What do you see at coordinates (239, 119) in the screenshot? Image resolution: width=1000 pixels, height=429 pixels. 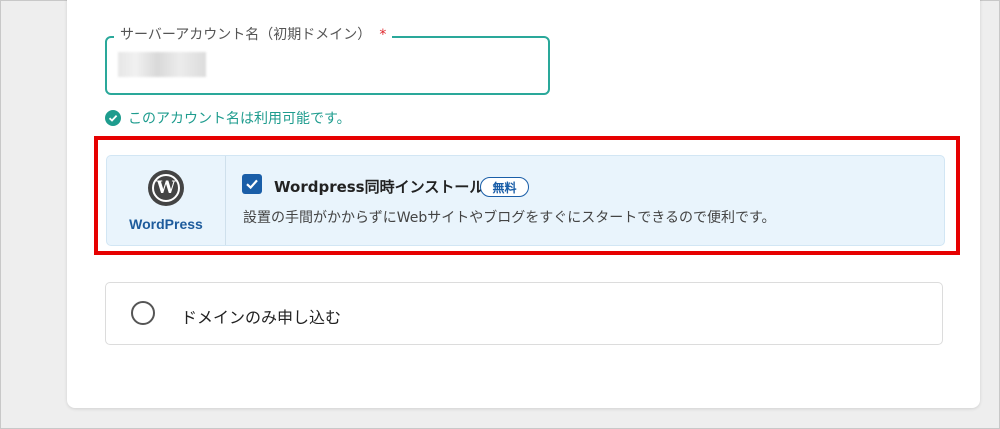 I see `availability-text: このアカウント名は利用可能です。` at bounding box center [239, 119].